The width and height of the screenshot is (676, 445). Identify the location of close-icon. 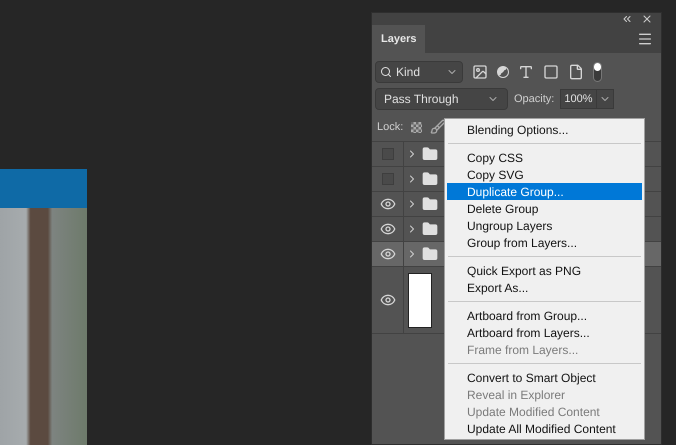
(647, 19).